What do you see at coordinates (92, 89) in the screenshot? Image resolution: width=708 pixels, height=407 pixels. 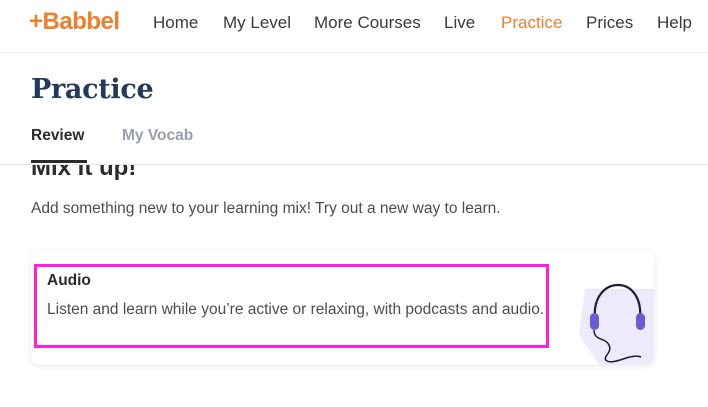 I see `page-title: Practice` at bounding box center [92, 89].